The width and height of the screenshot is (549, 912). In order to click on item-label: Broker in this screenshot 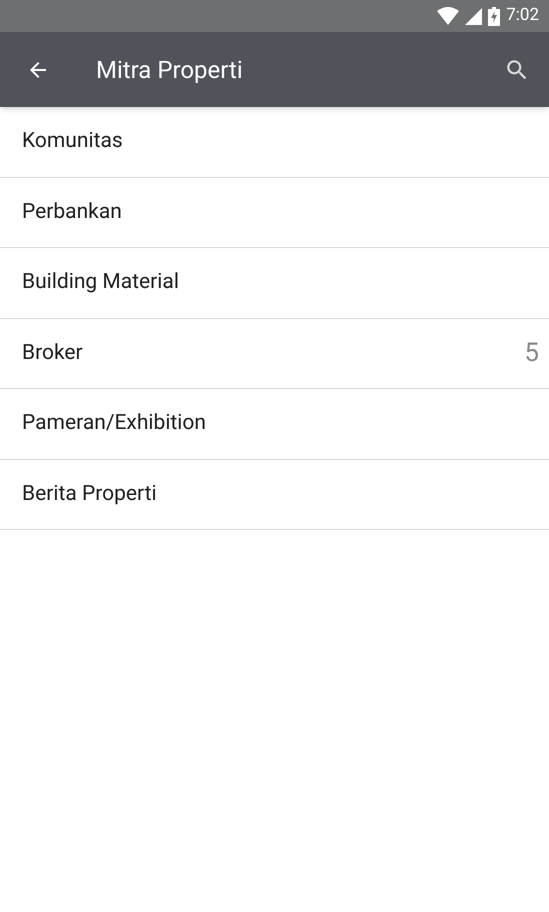, I will do `click(53, 353)`.